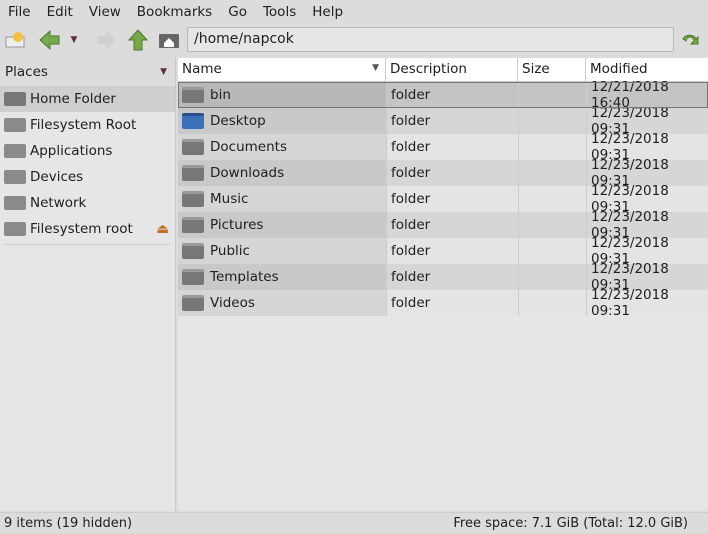 This screenshot has height=534, width=708. Describe the element at coordinates (193, 277) in the screenshot. I see `folder-templates-icon` at that location.